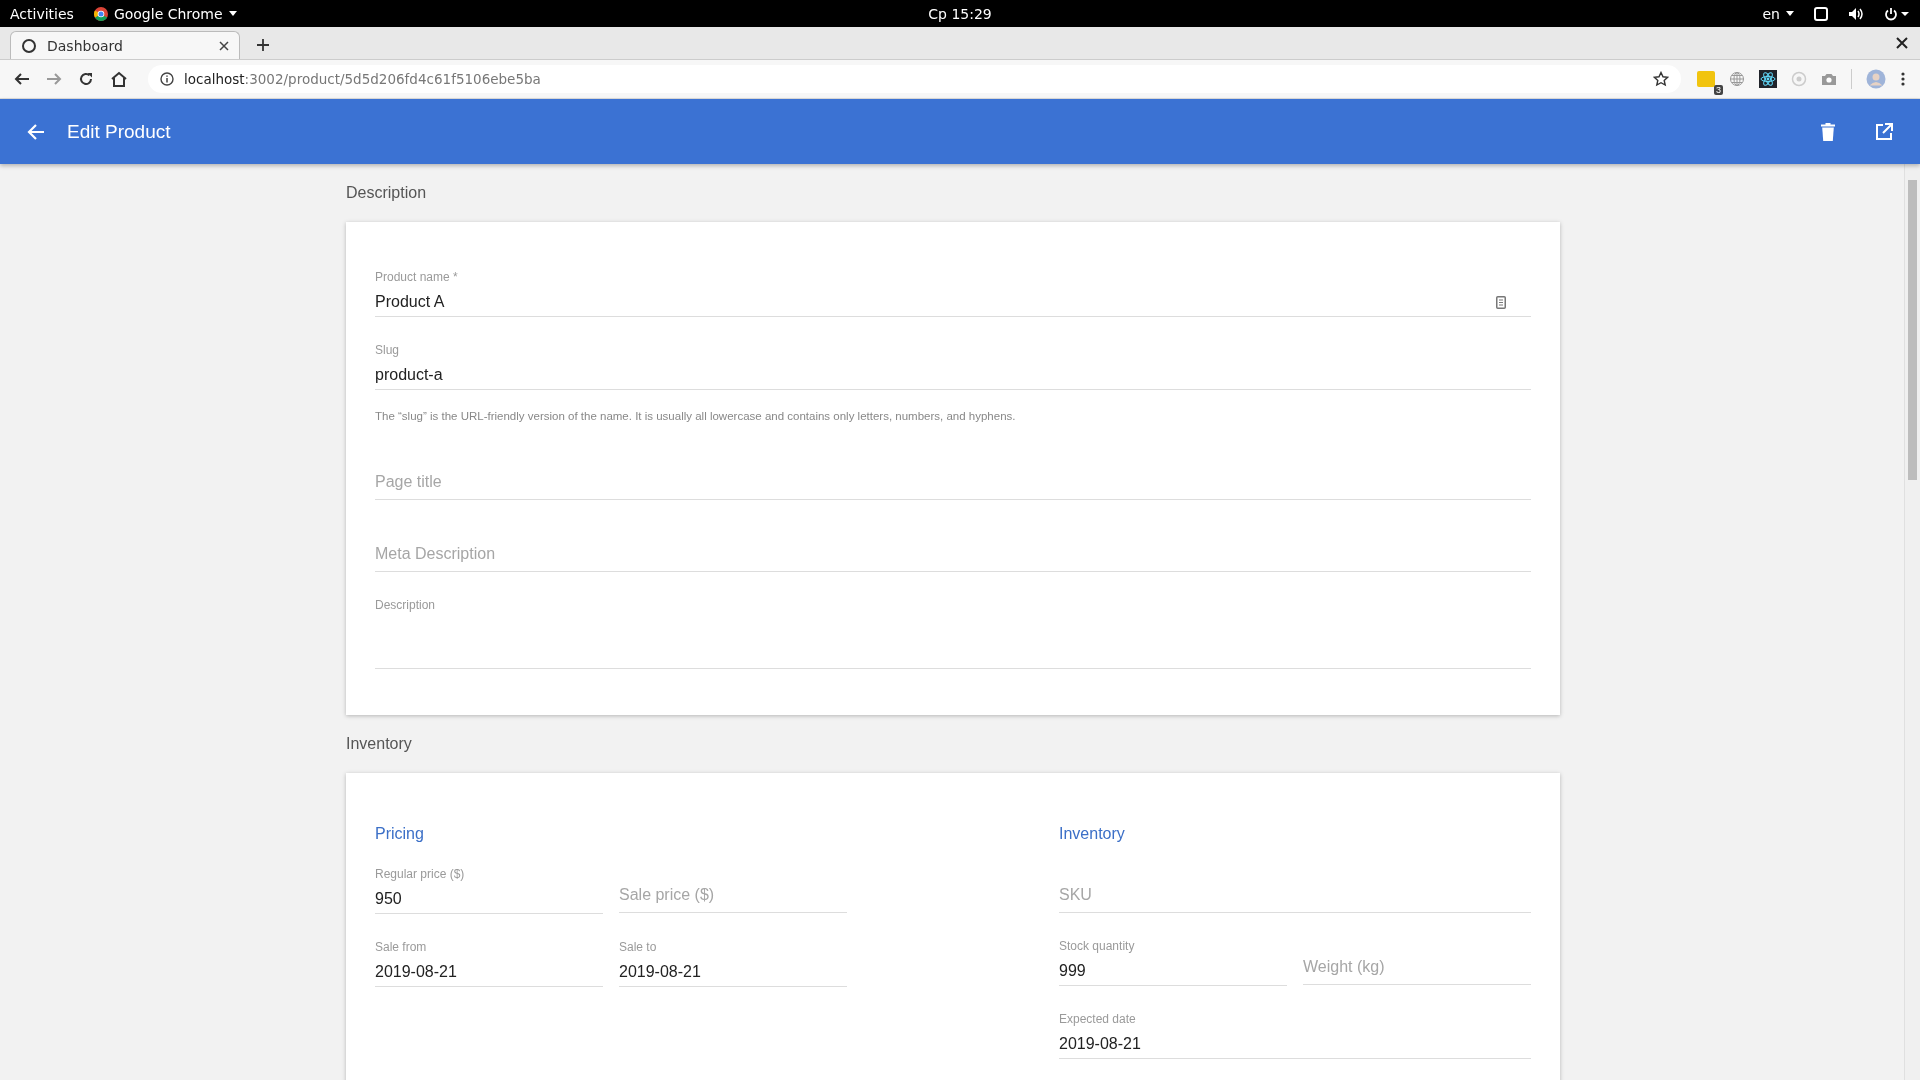  Describe the element at coordinates (1897, 13) in the screenshot. I see `power-menu-icon` at that location.